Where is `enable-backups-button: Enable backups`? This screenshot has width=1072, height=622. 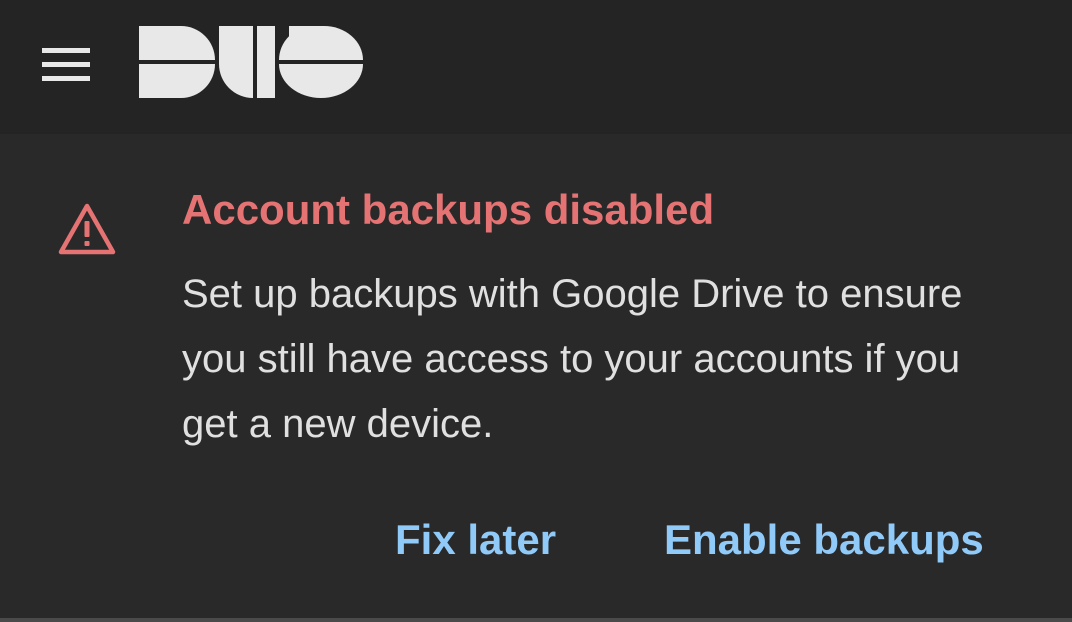
enable-backups-button: Enable backups is located at coordinates (824, 540).